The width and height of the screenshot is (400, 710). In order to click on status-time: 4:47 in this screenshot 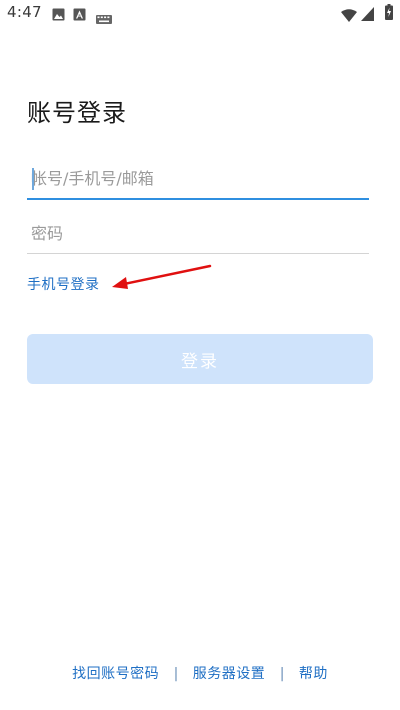, I will do `click(24, 12)`.